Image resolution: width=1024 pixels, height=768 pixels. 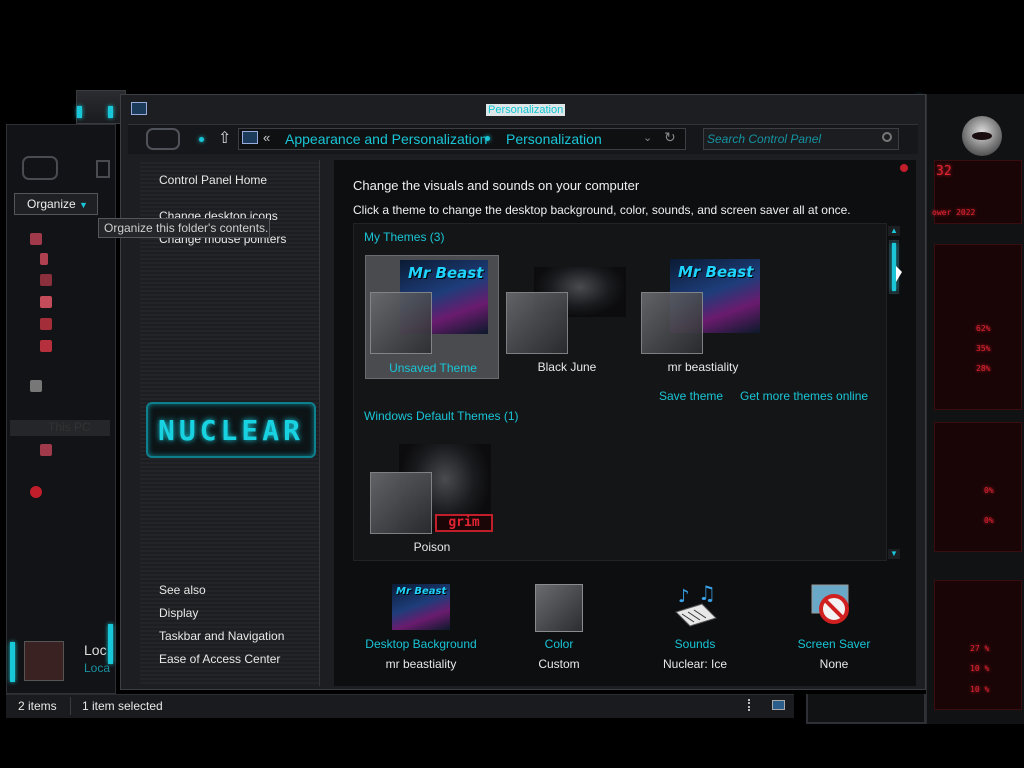 I want to click on sounds-icon: ♪ ♫, so click(x=696, y=605).